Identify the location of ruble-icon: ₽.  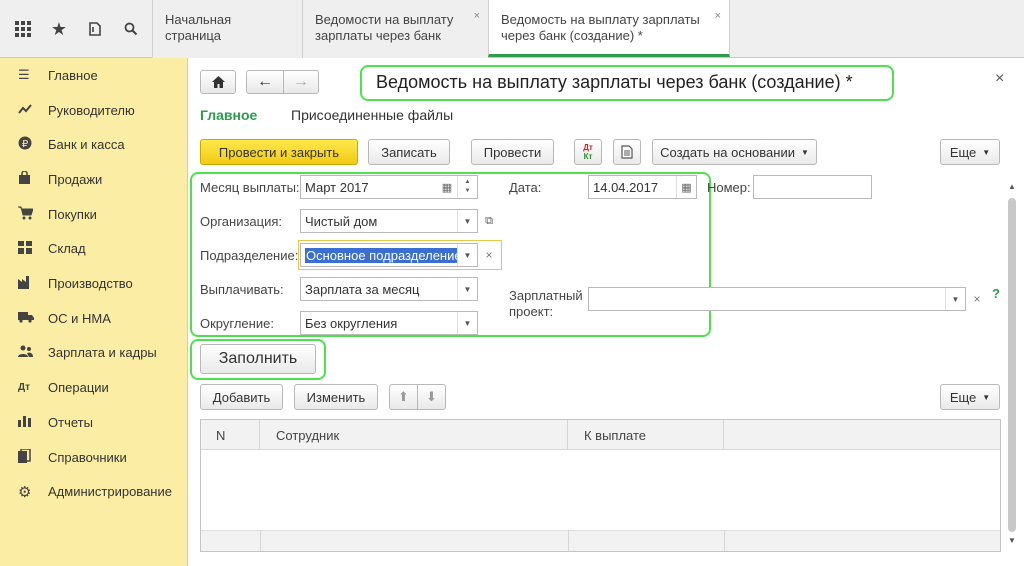
(24, 144).